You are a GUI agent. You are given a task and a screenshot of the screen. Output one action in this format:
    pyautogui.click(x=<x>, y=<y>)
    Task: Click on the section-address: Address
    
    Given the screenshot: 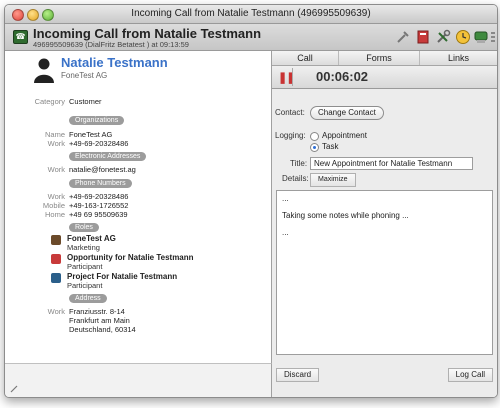 What is the action you would take?
    pyautogui.click(x=88, y=298)
    